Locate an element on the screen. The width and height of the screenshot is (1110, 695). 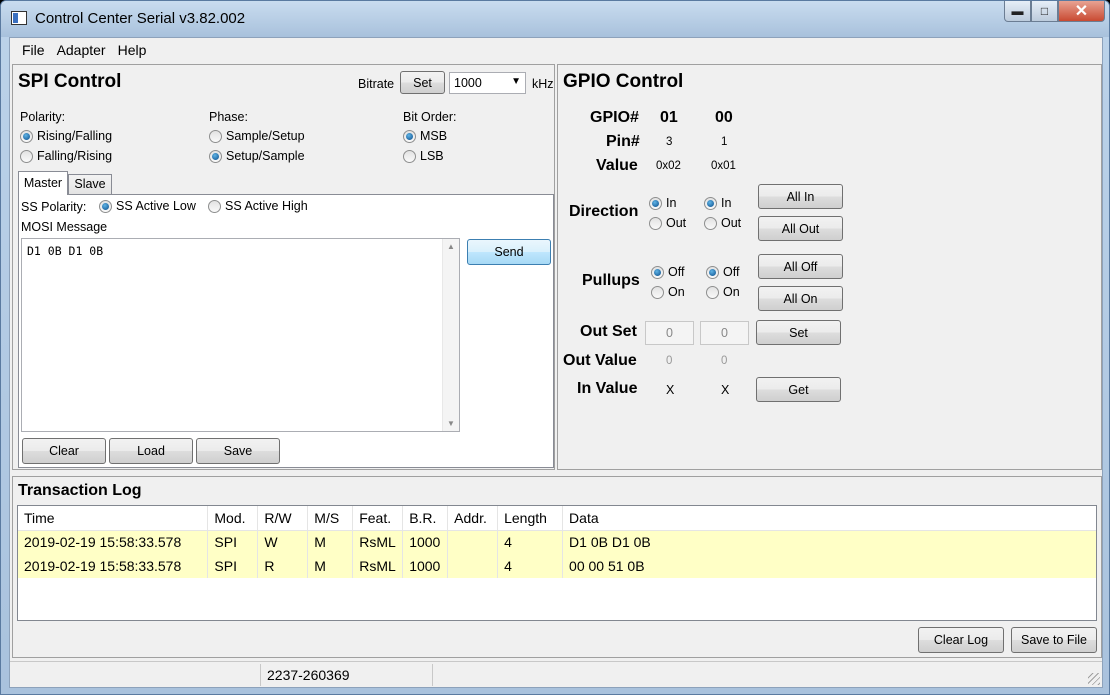
minimize-icon: ▬ is located at coordinates (1017, 11).